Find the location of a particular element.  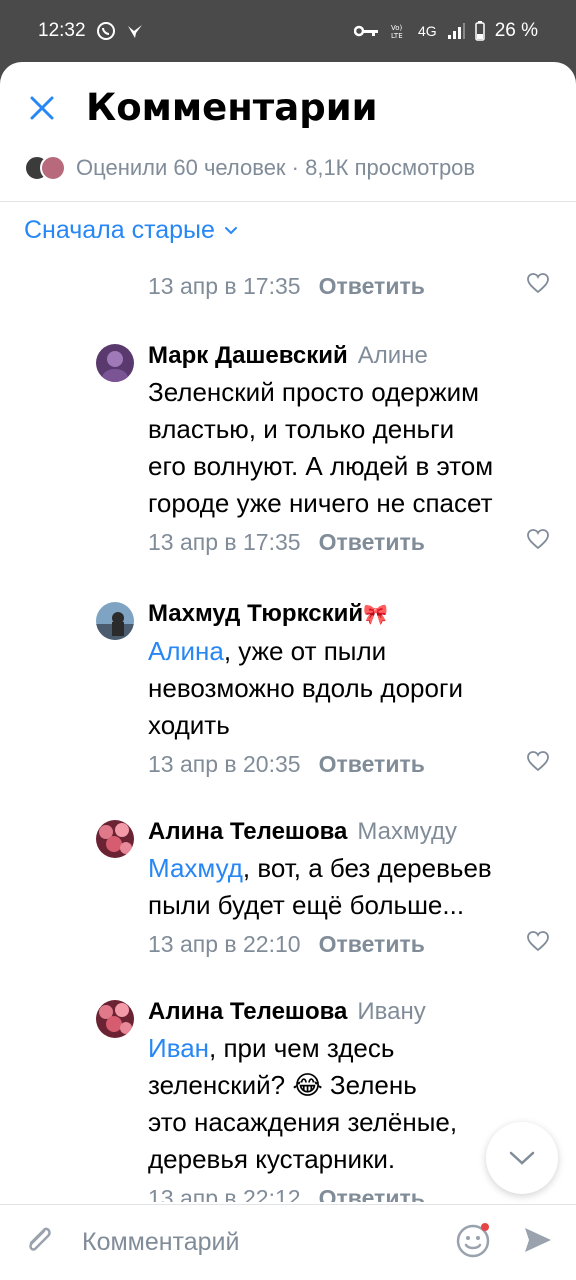

attach-button is located at coordinates (39, 1242).